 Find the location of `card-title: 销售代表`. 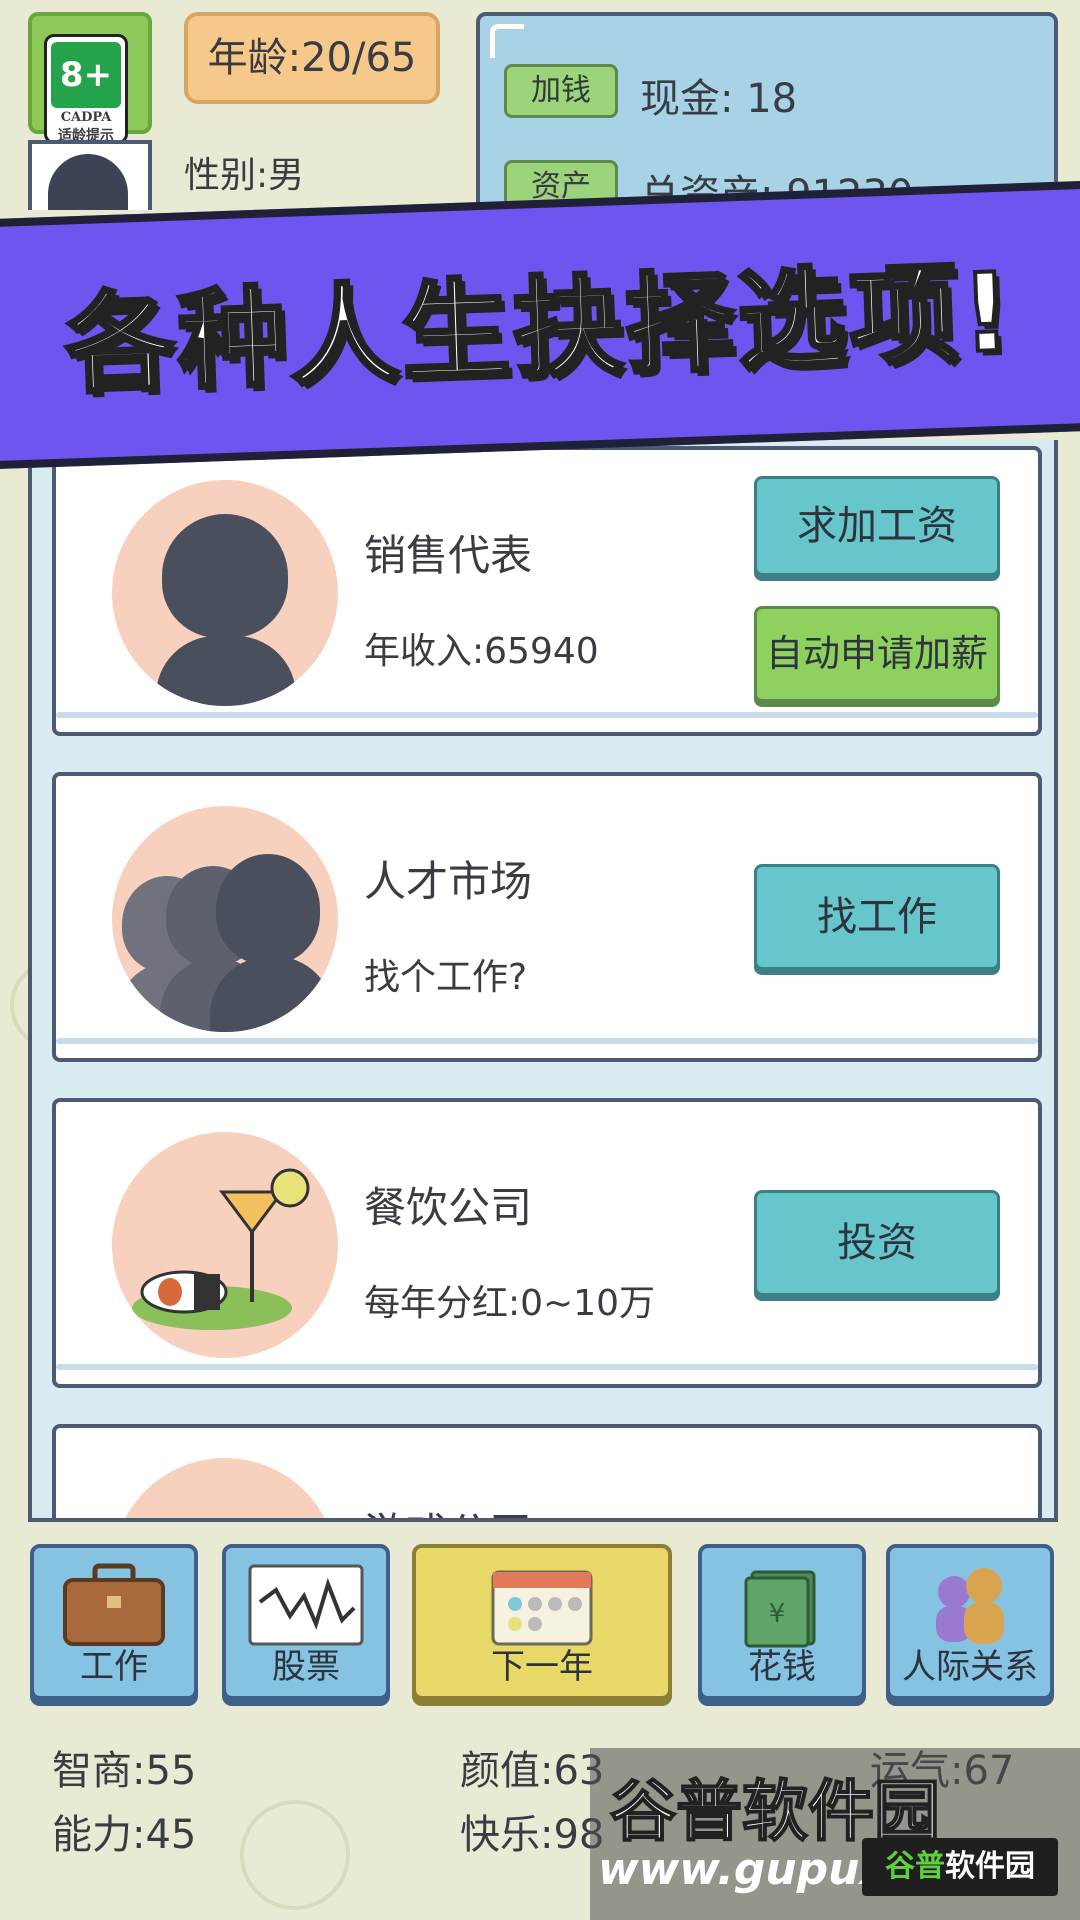

card-title: 销售代表 is located at coordinates (448, 555).